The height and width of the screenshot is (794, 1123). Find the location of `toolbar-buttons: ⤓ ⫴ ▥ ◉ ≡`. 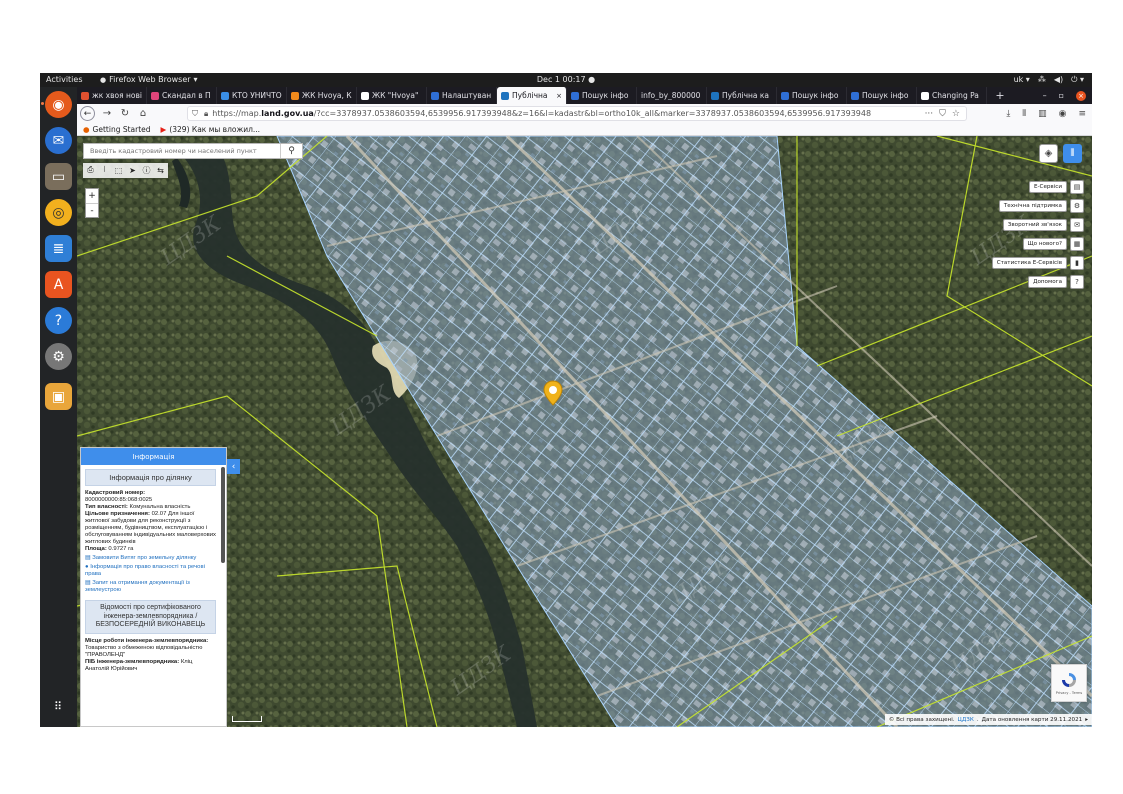

toolbar-buttons: ⤓ ⫴ ▥ ◉ ≡ is located at coordinates (1046, 114).